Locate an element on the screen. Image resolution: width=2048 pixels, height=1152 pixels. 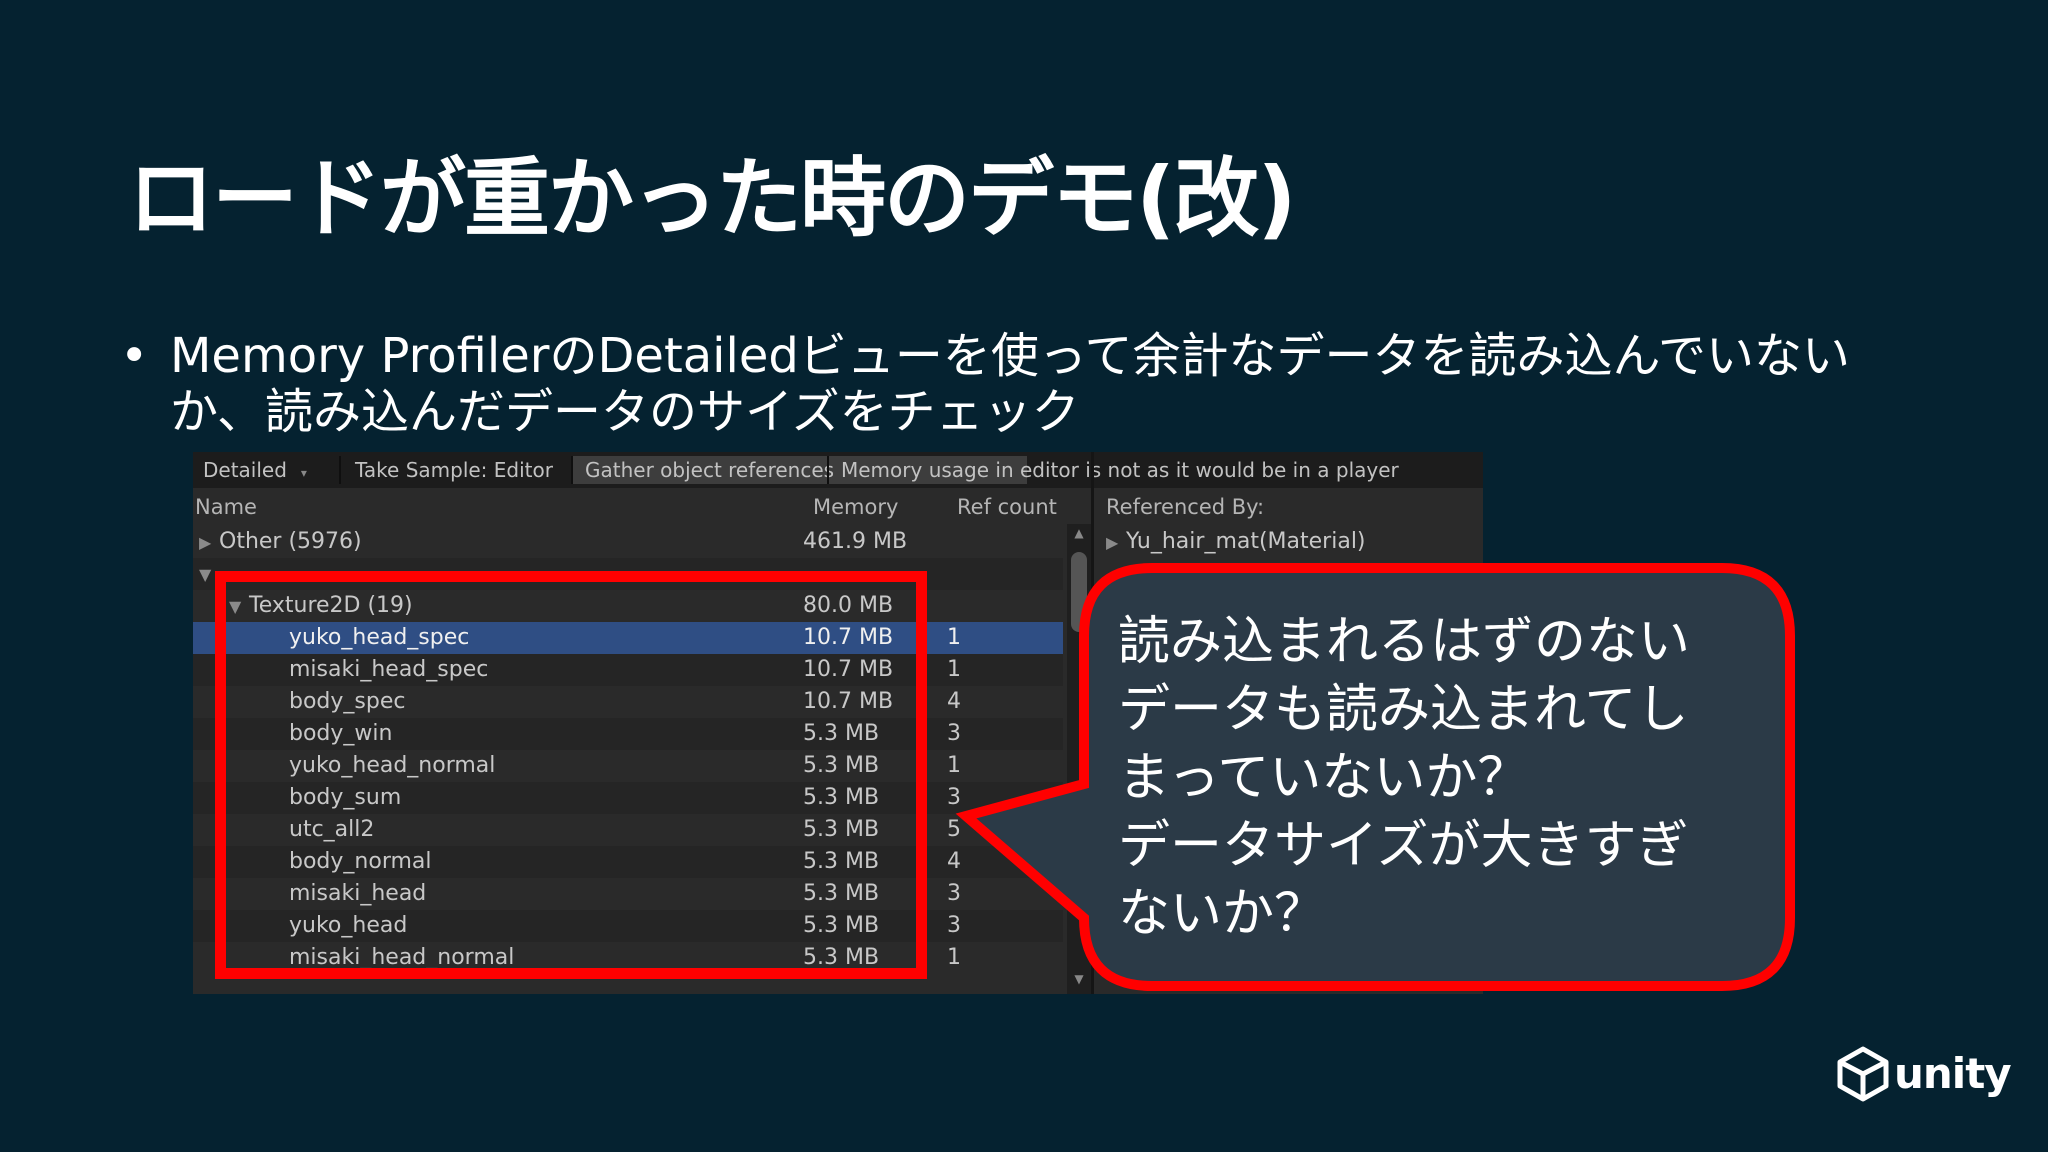
callout-line: まっていないか？ is located at coordinates (1324, 778).